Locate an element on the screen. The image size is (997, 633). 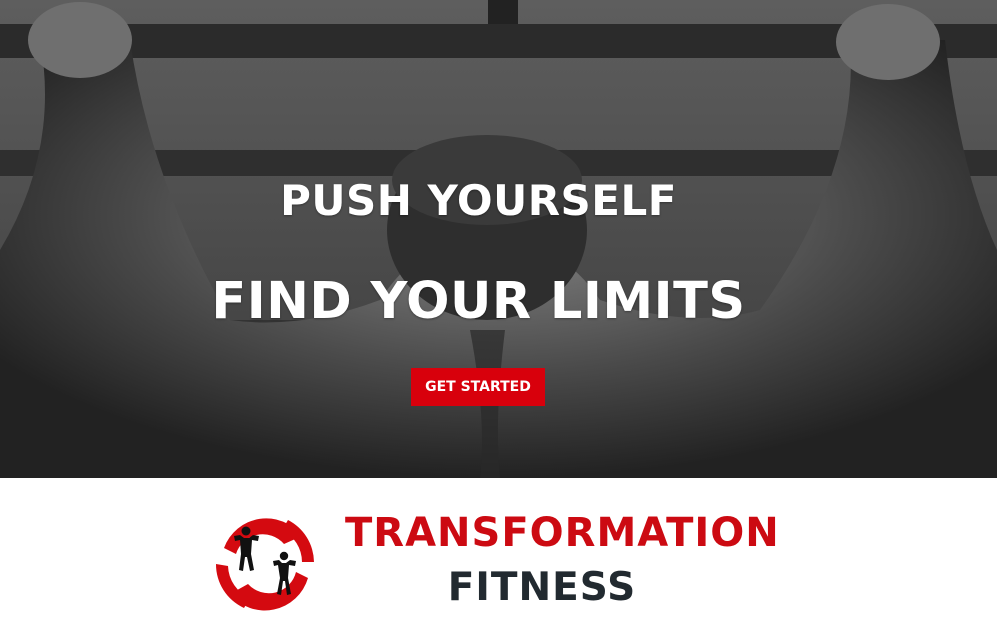
hero-headline-secondary: FIND YOUR LIMITS is located at coordinates (478, 301).